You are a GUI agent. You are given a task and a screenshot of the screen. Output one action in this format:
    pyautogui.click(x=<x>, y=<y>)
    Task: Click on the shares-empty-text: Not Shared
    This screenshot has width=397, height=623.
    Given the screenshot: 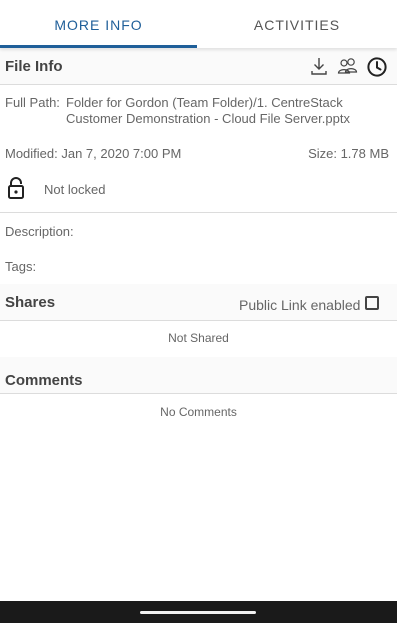 What is the action you would take?
    pyautogui.click(x=198, y=338)
    